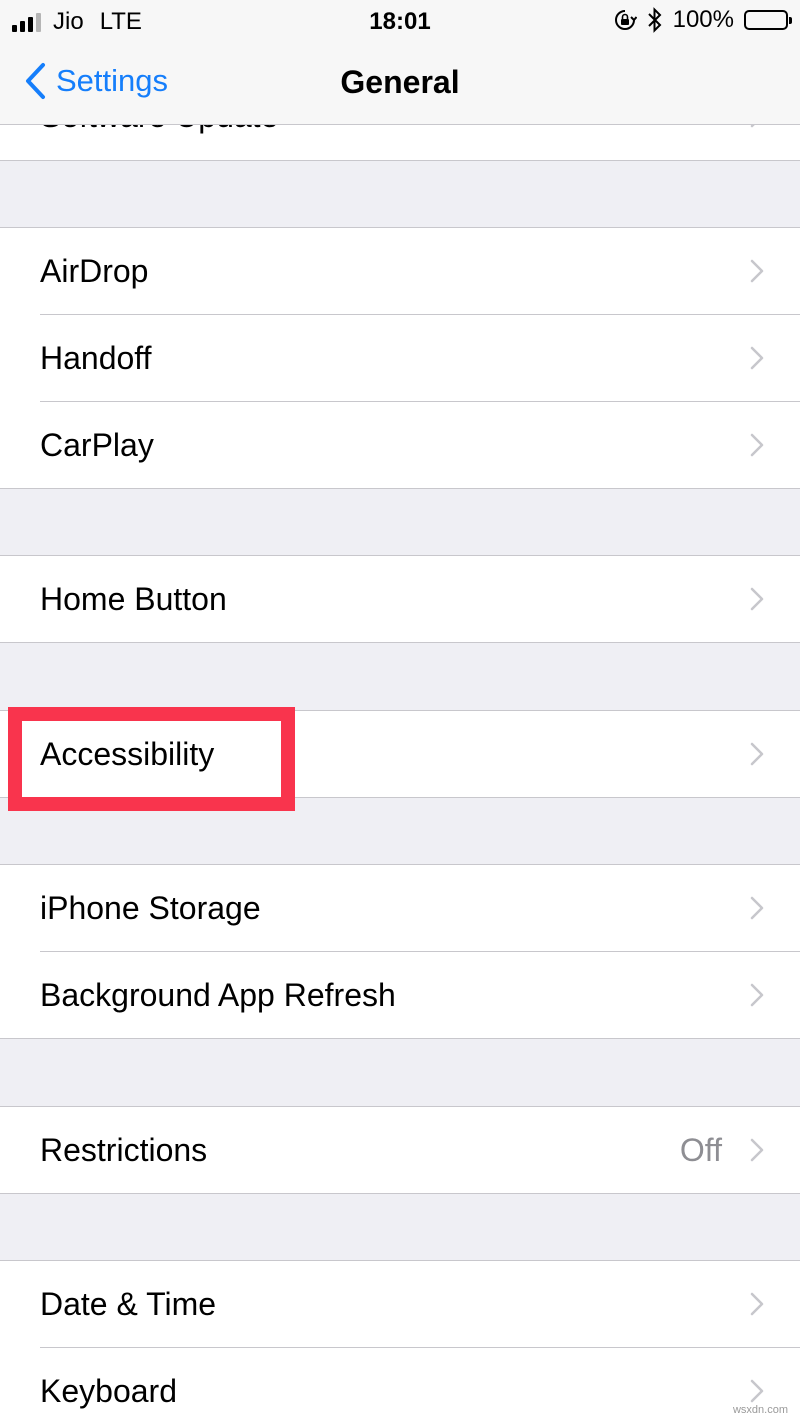  I want to click on row-label: Keyboard, so click(108, 1391).